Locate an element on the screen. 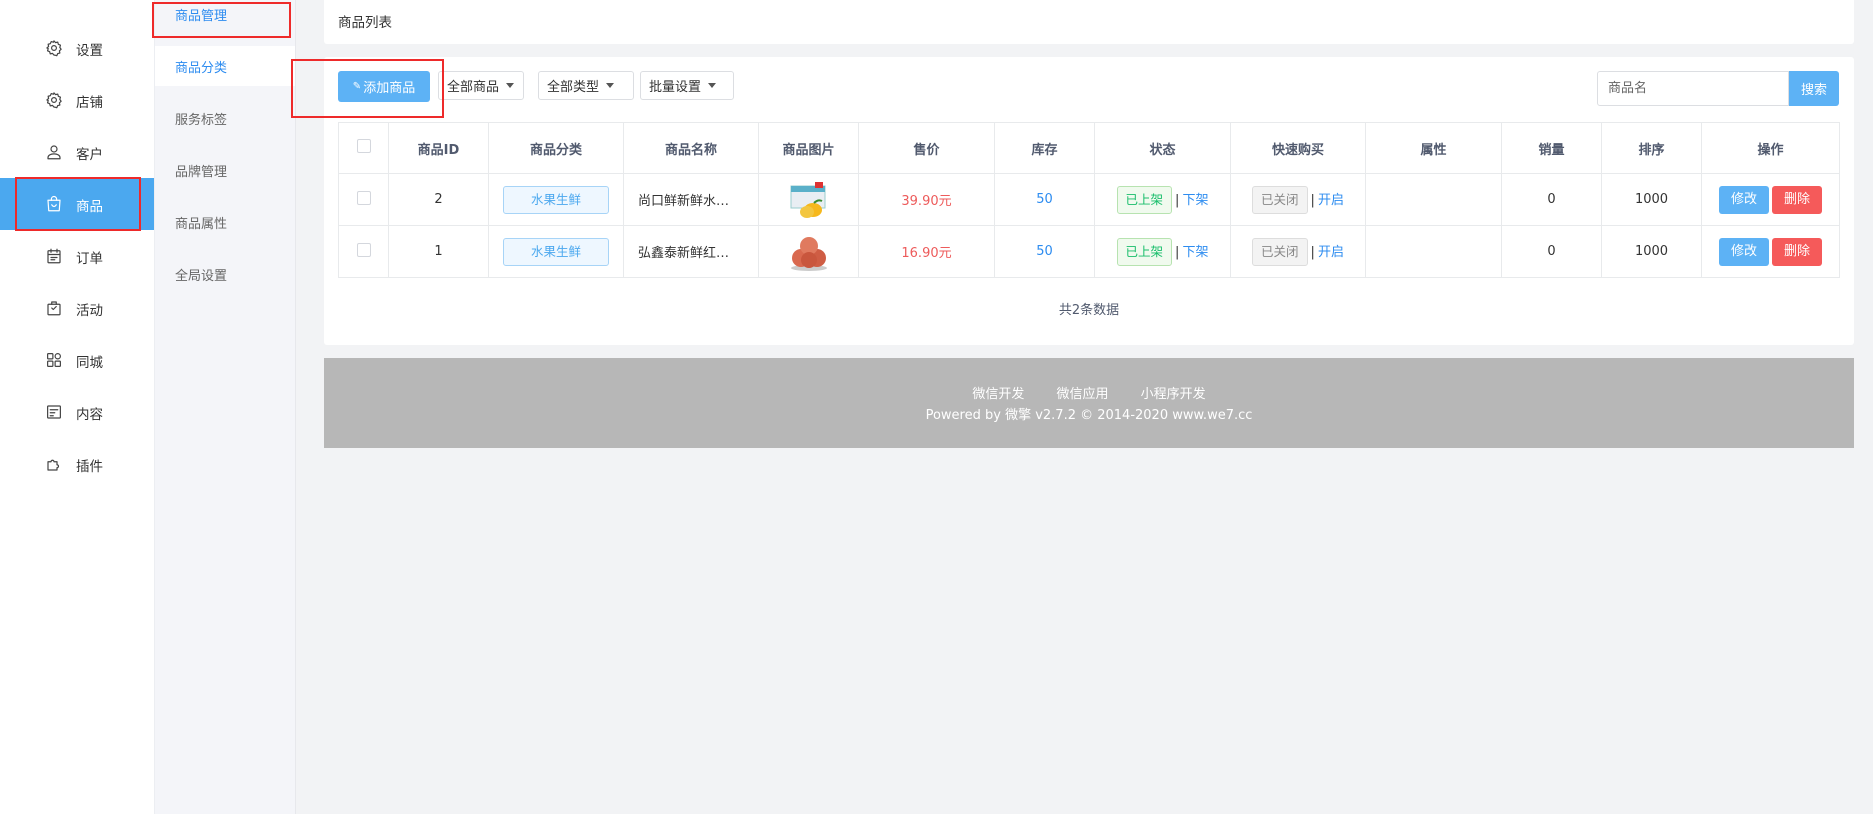 The width and height of the screenshot is (1873, 814). column-header: 商品名称 is located at coordinates (691, 148).